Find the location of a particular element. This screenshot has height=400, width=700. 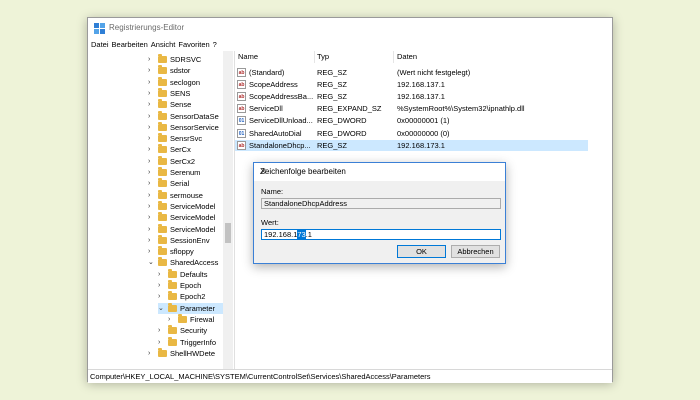

tree-item: › Epoch is located at coordinates (195, 285).